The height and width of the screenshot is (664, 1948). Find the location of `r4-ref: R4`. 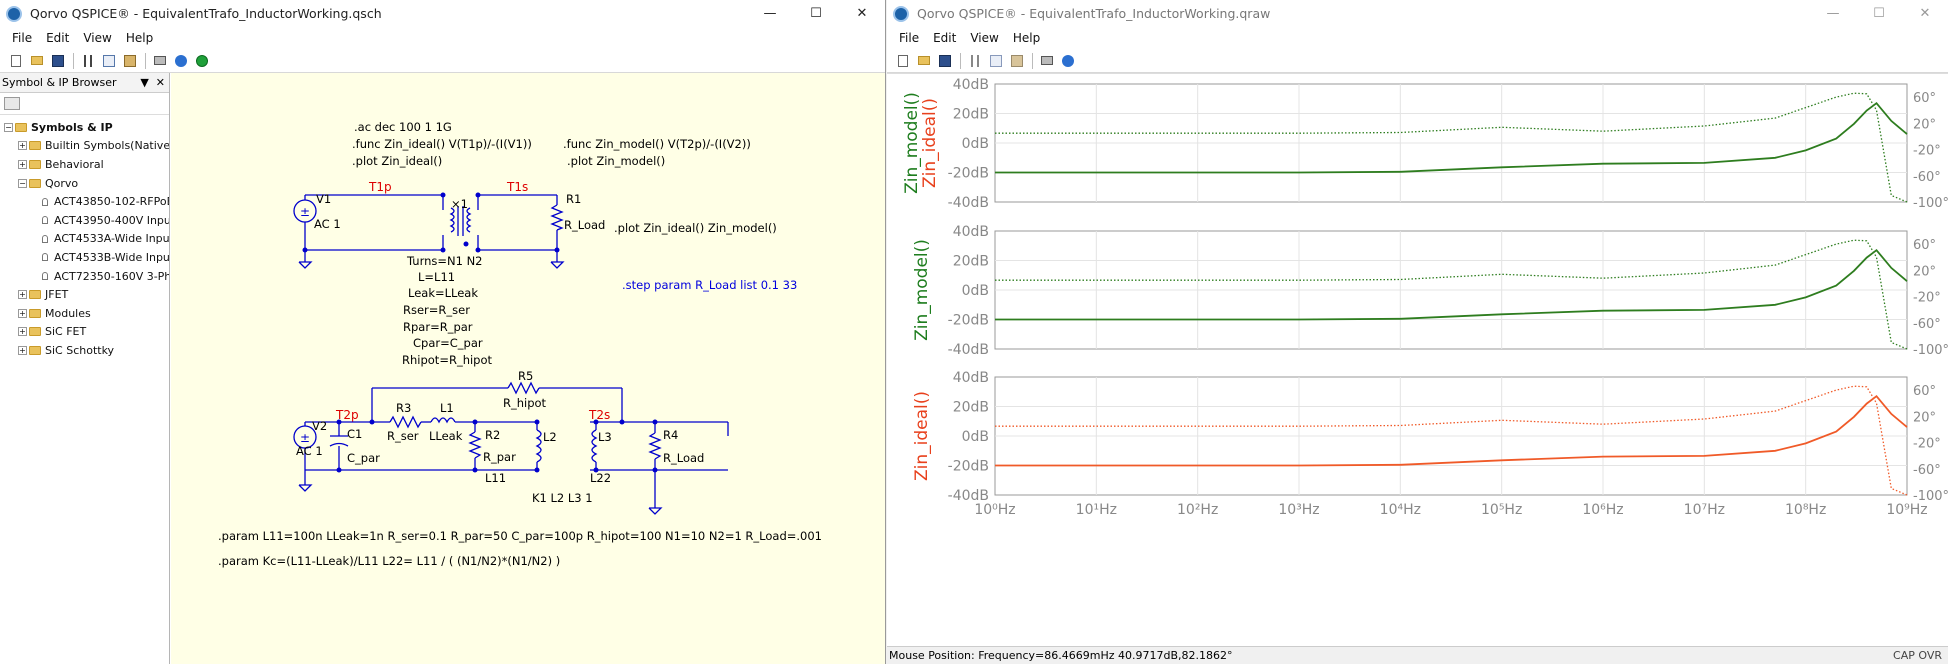

r4-ref: R4 is located at coordinates (670, 435).